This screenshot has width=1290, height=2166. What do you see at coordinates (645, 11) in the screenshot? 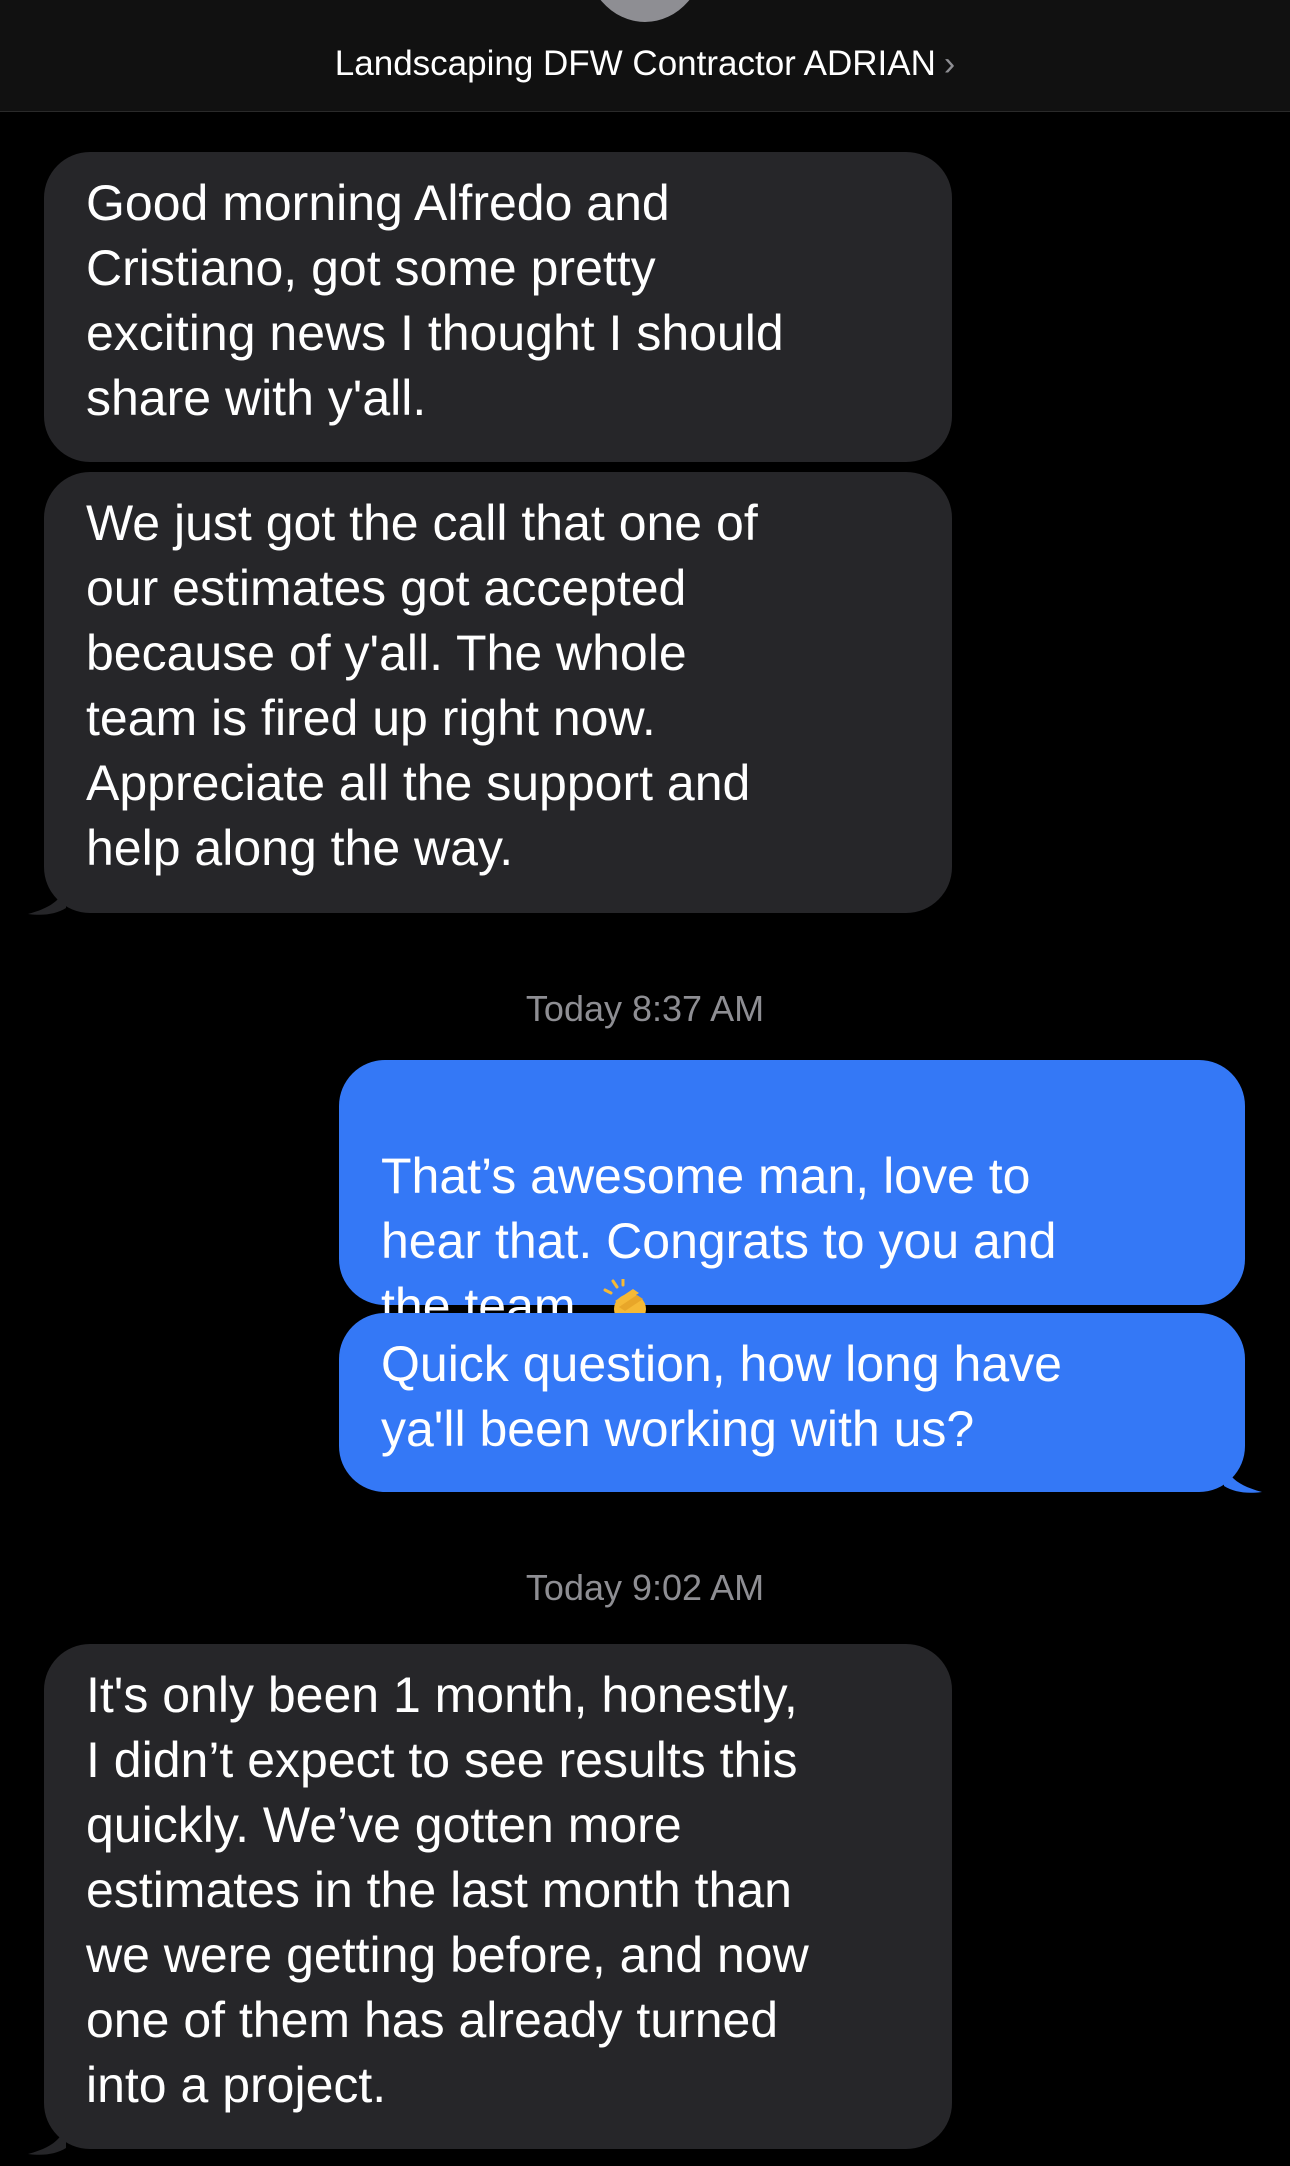
I see `contact-avatar` at bounding box center [645, 11].